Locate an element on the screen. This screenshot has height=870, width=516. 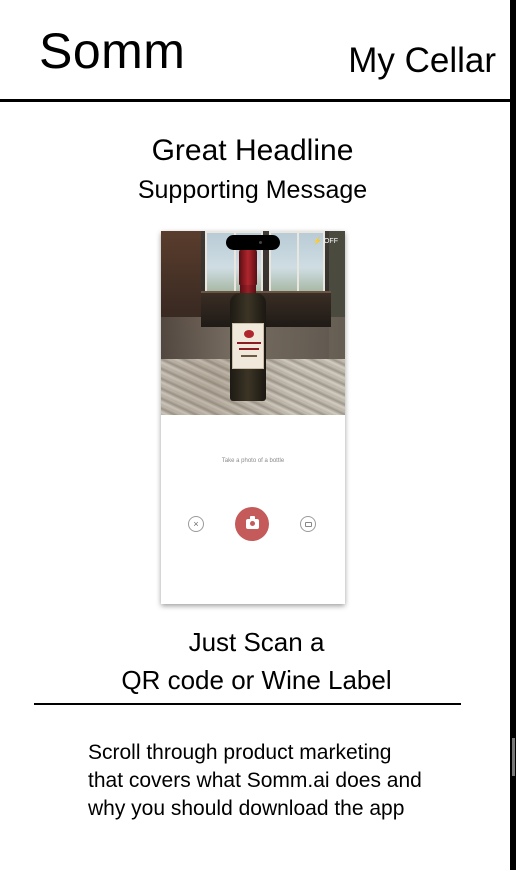
hero-headline: Great Headline is located at coordinates (252, 150).